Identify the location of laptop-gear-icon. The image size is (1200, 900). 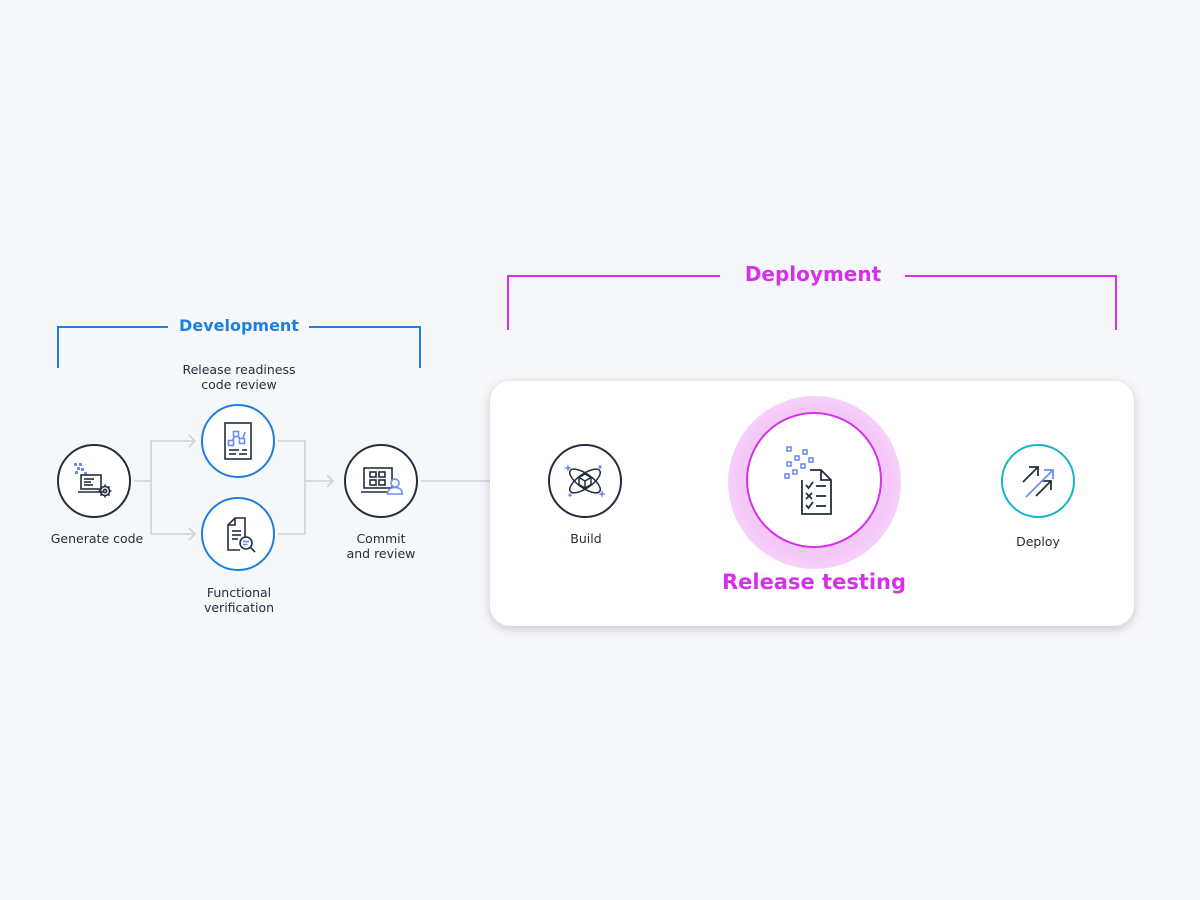
(93, 480).